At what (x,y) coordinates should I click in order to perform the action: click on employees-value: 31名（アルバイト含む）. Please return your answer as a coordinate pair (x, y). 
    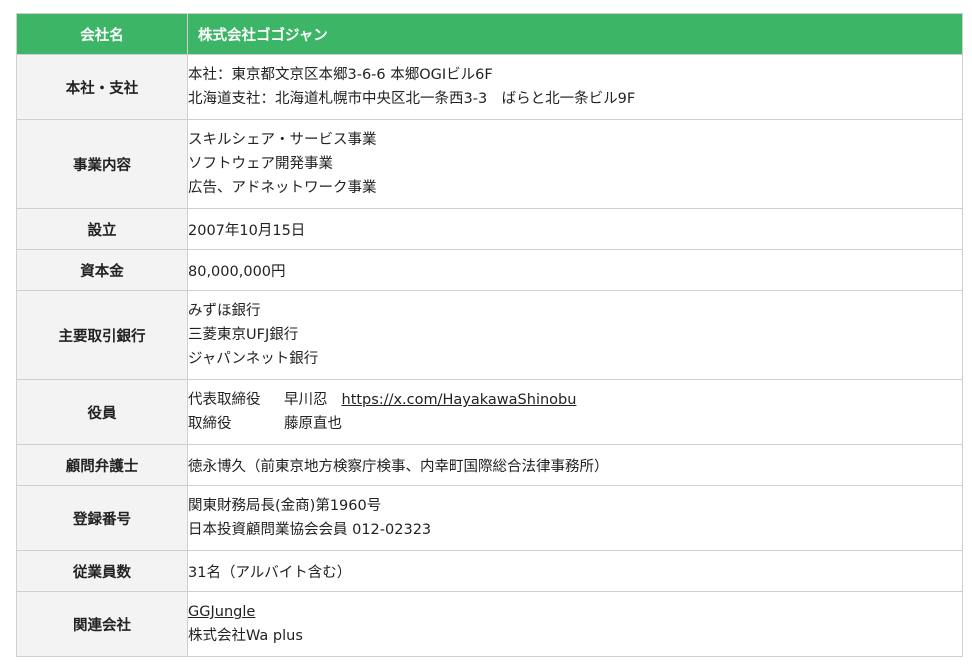
    Looking at the image, I should click on (575, 571).